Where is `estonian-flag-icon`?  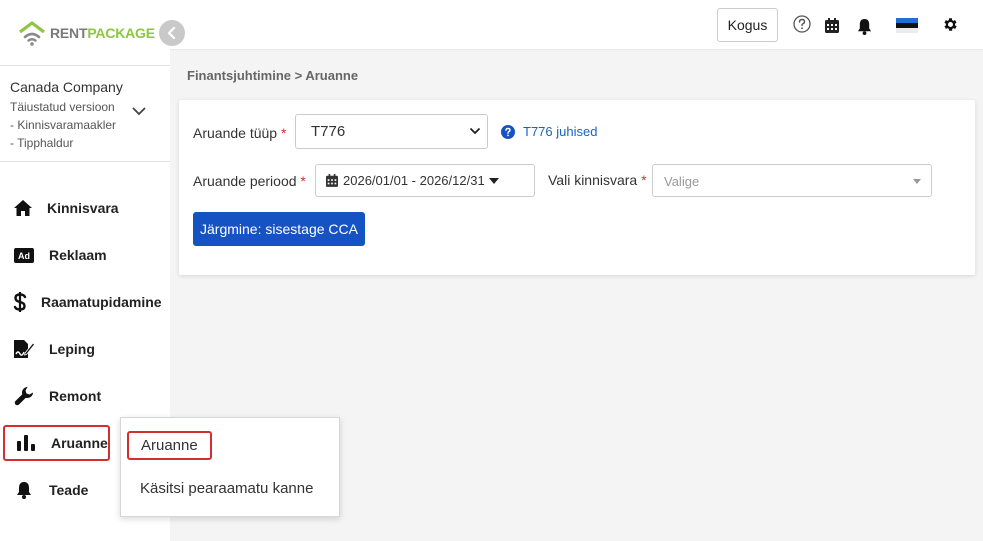
estonian-flag-icon is located at coordinates (907, 25).